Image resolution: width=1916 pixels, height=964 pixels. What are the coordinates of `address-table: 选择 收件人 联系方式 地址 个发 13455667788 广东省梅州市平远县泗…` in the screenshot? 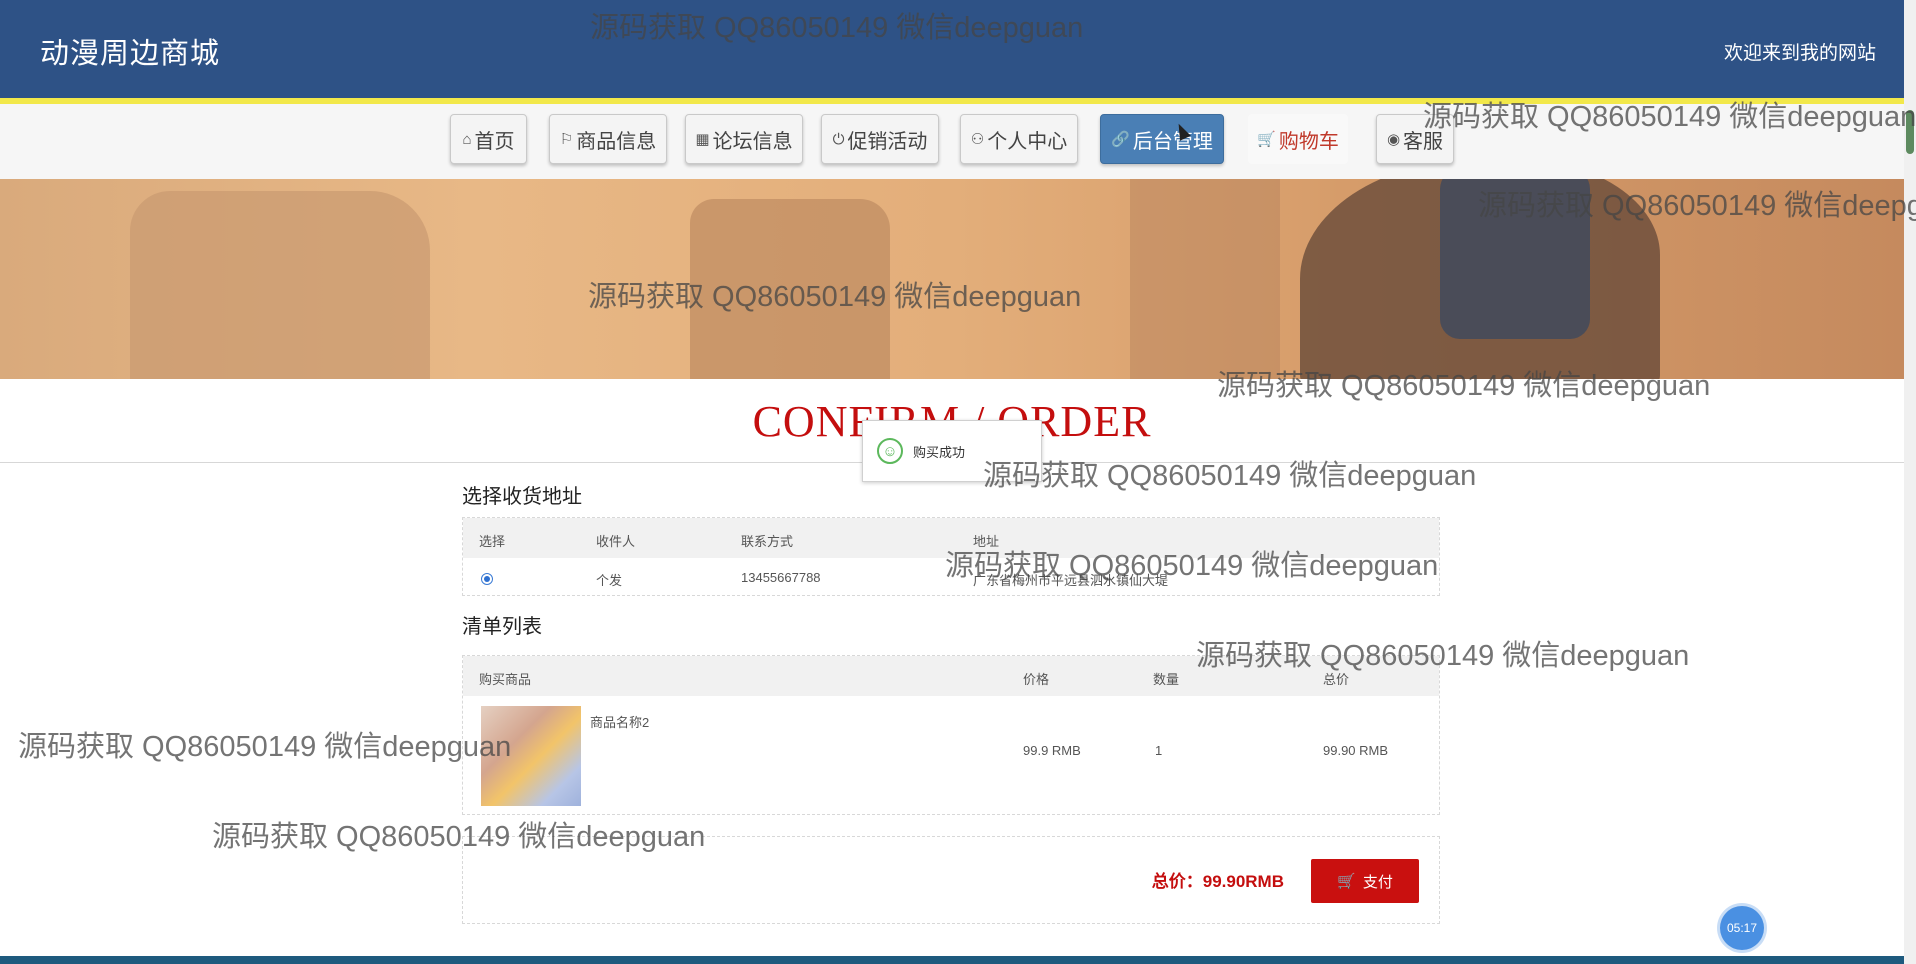 It's located at (951, 556).